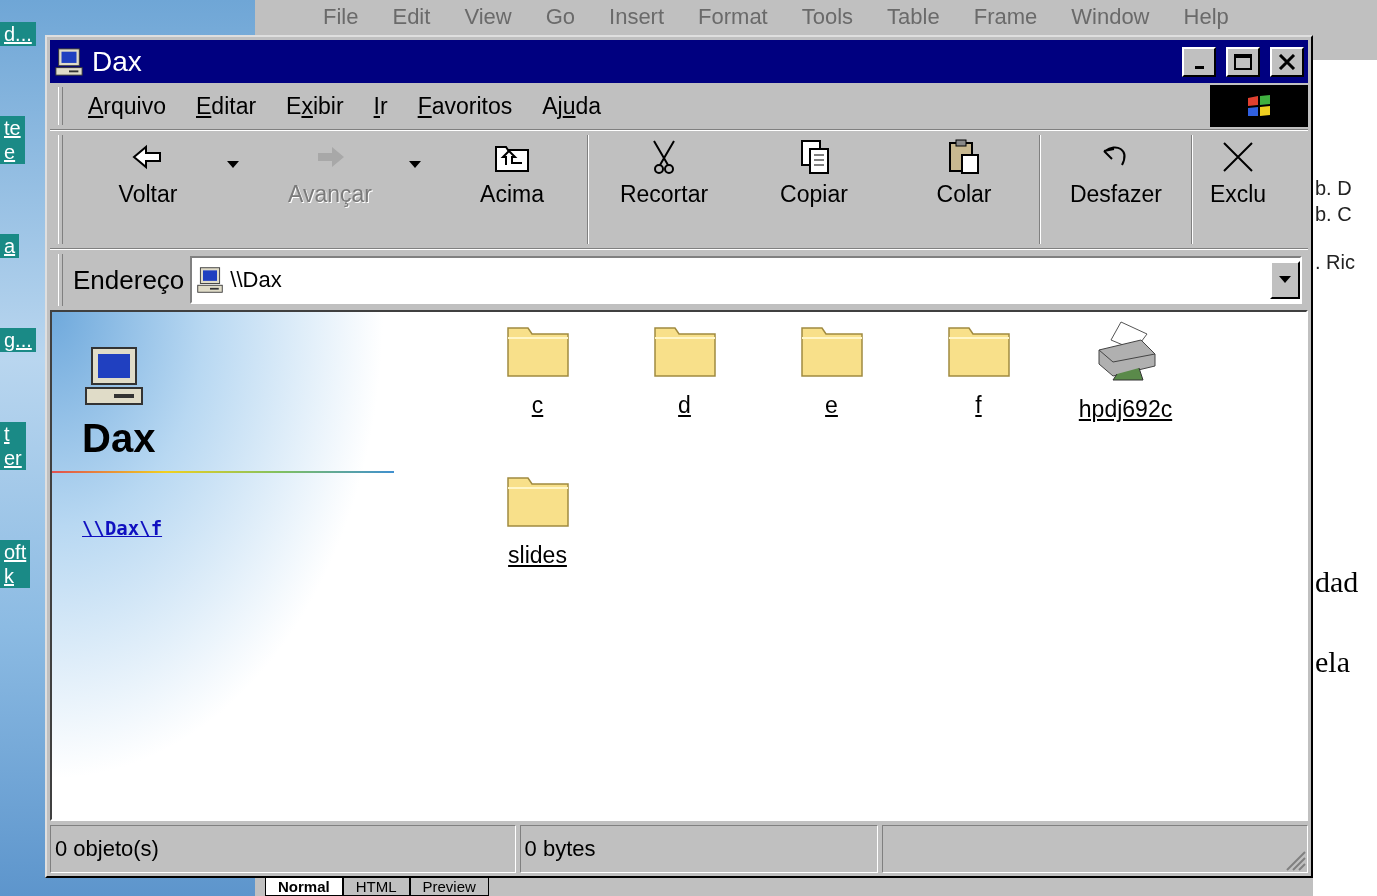 The height and width of the screenshot is (896, 1377). What do you see at coordinates (376, 887) in the screenshot?
I see `view-tab: HTML` at bounding box center [376, 887].